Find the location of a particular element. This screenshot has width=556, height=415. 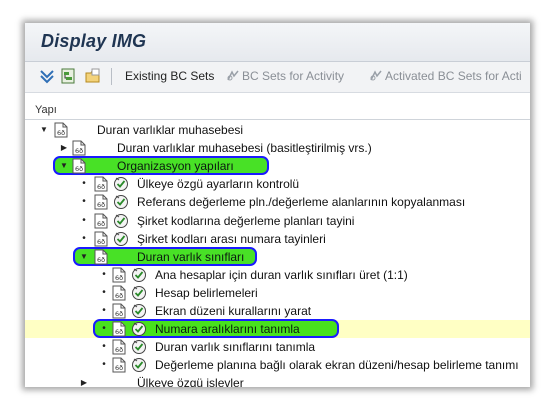

tree-row: ▶ Ülkeye özgü işlevler is located at coordinates (277, 380).